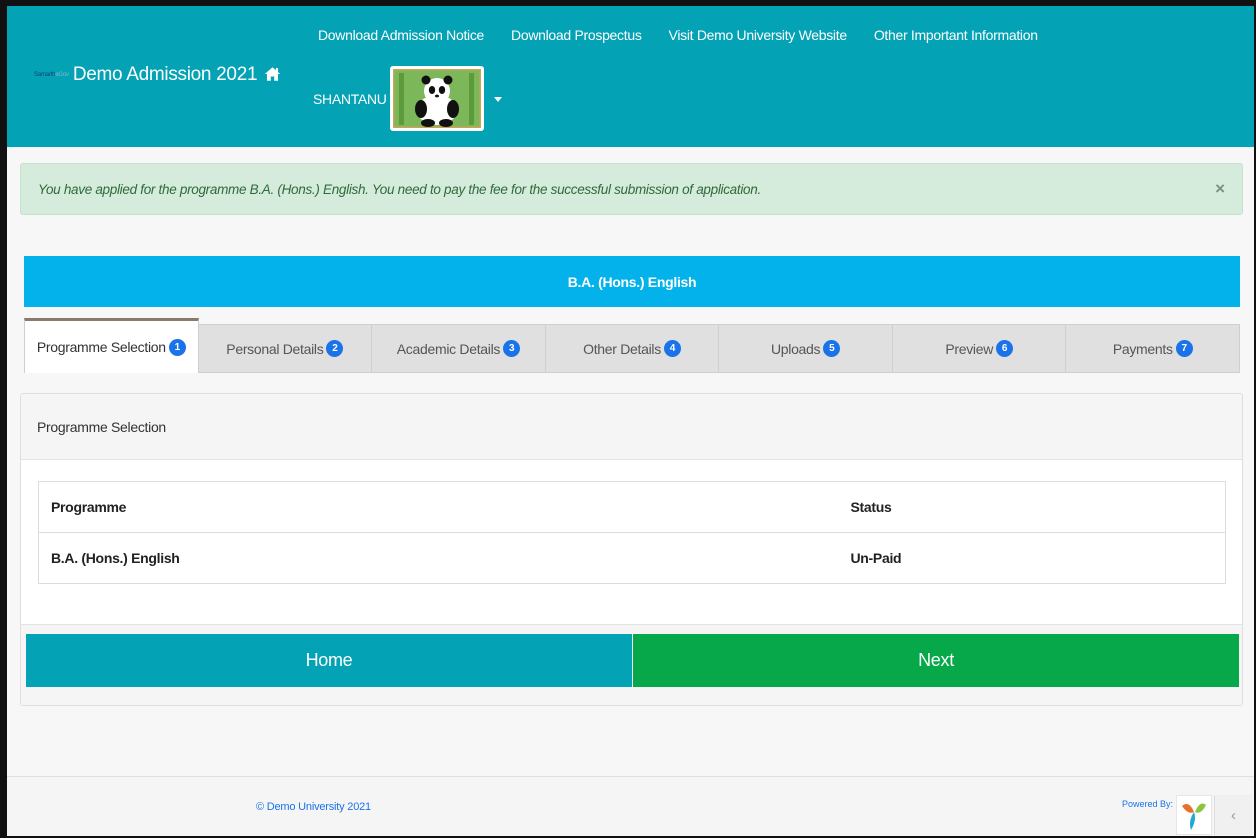 Image resolution: width=1256 pixels, height=838 pixels. I want to click on nav-download-prospectus: Download Prospectus, so click(576, 35).